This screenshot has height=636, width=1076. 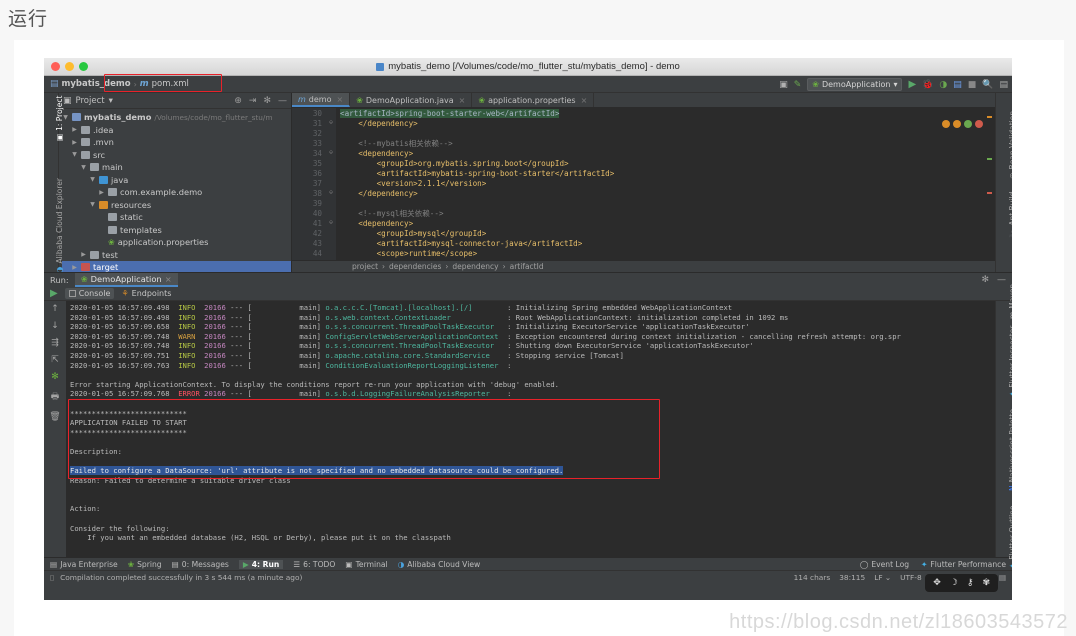 I want to click on tree-node-static: static, so click(x=176, y=217).